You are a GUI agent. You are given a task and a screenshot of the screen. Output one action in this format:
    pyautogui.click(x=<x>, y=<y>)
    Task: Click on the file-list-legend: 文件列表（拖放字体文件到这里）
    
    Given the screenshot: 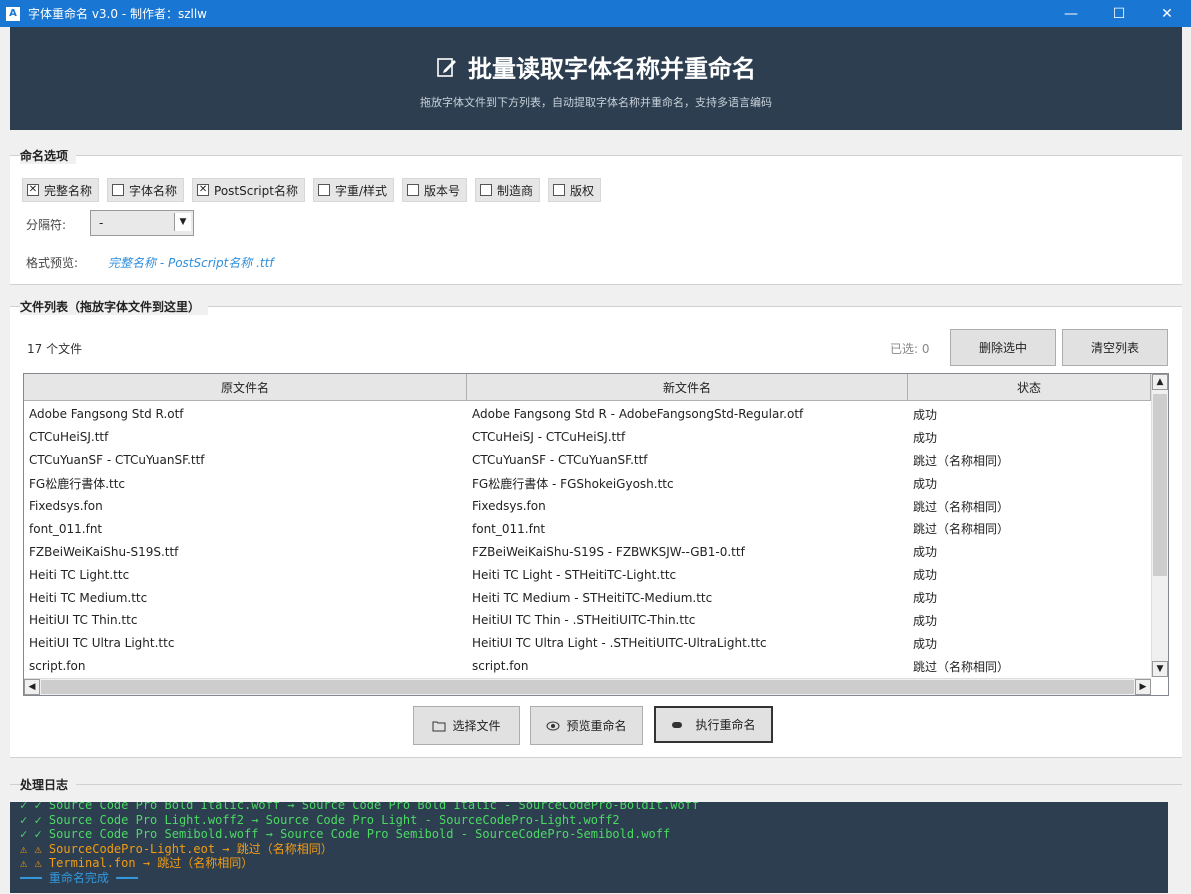 What is the action you would take?
    pyautogui.click(x=114, y=306)
    